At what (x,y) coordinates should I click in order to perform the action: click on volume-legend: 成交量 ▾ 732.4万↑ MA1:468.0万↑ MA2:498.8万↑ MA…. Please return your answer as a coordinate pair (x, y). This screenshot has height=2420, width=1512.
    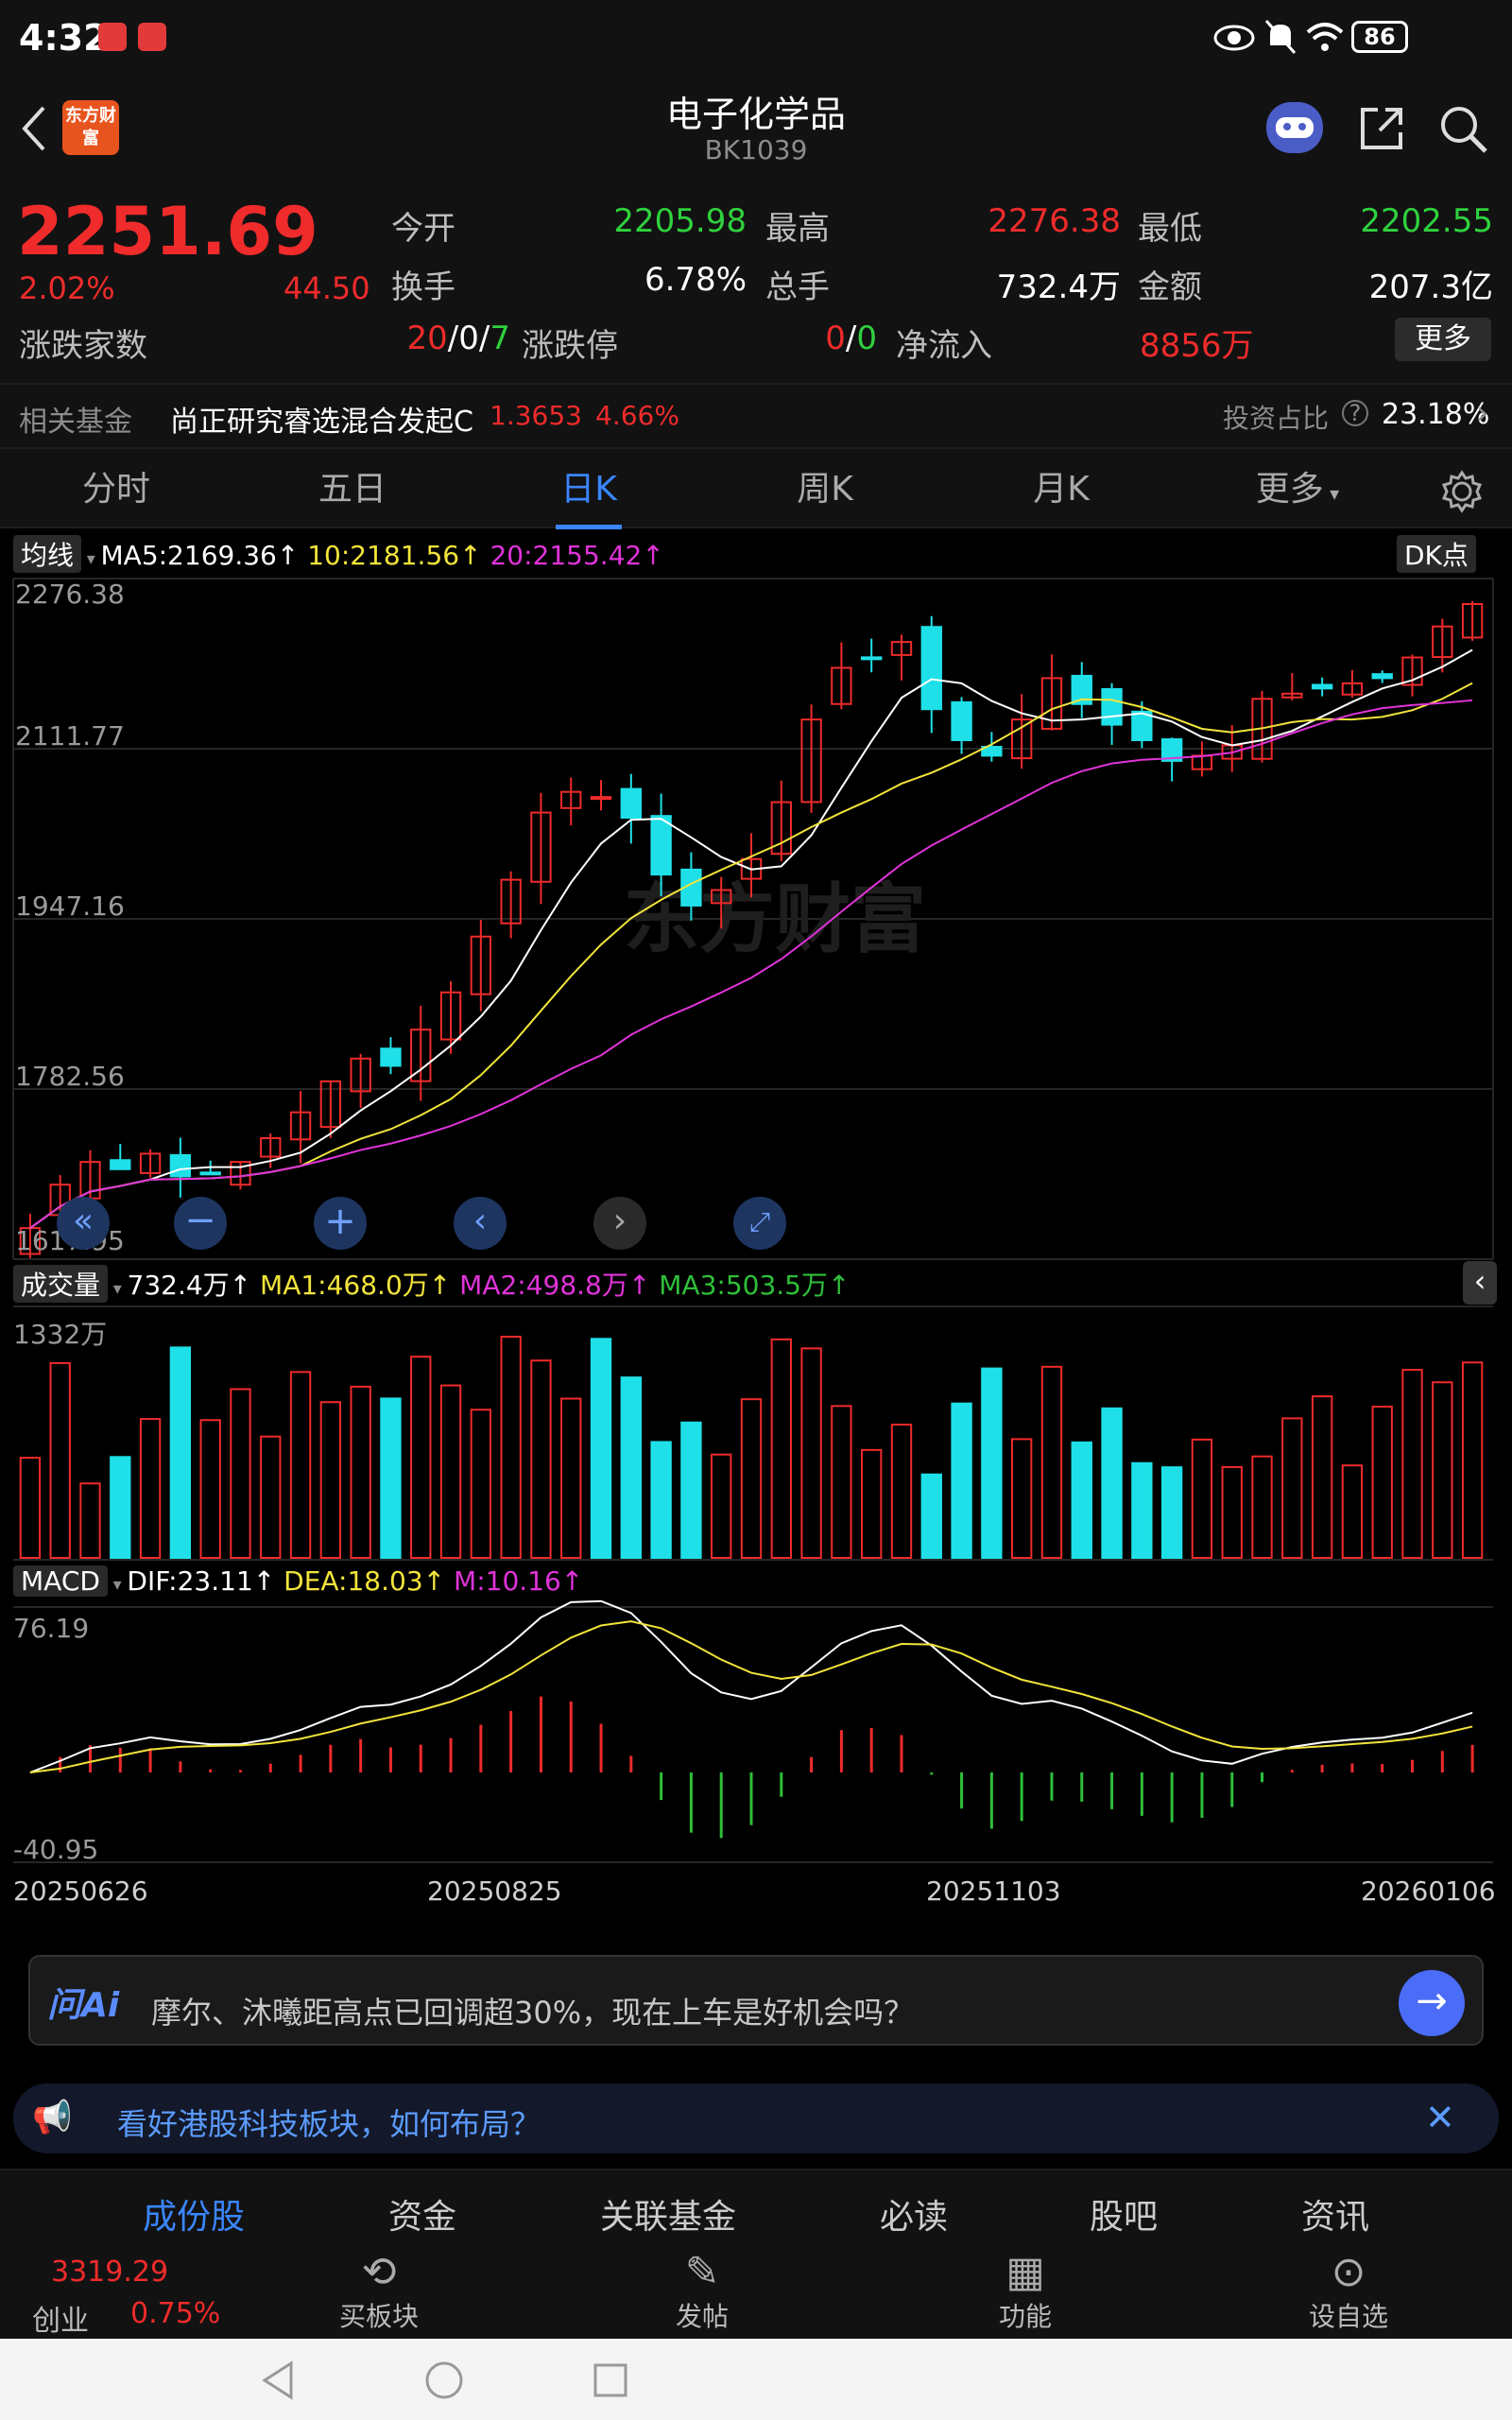
    Looking at the image, I should click on (431, 1284).